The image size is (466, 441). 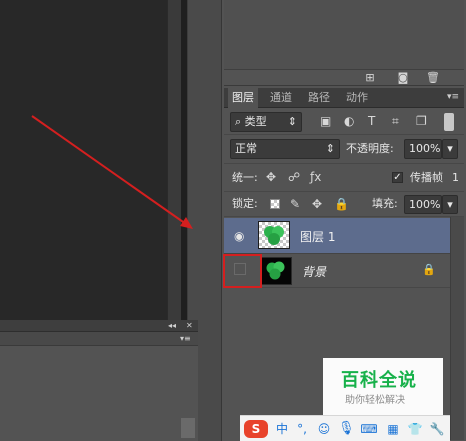 I want to click on microphone-icon: 🎙, so click(x=346, y=429).